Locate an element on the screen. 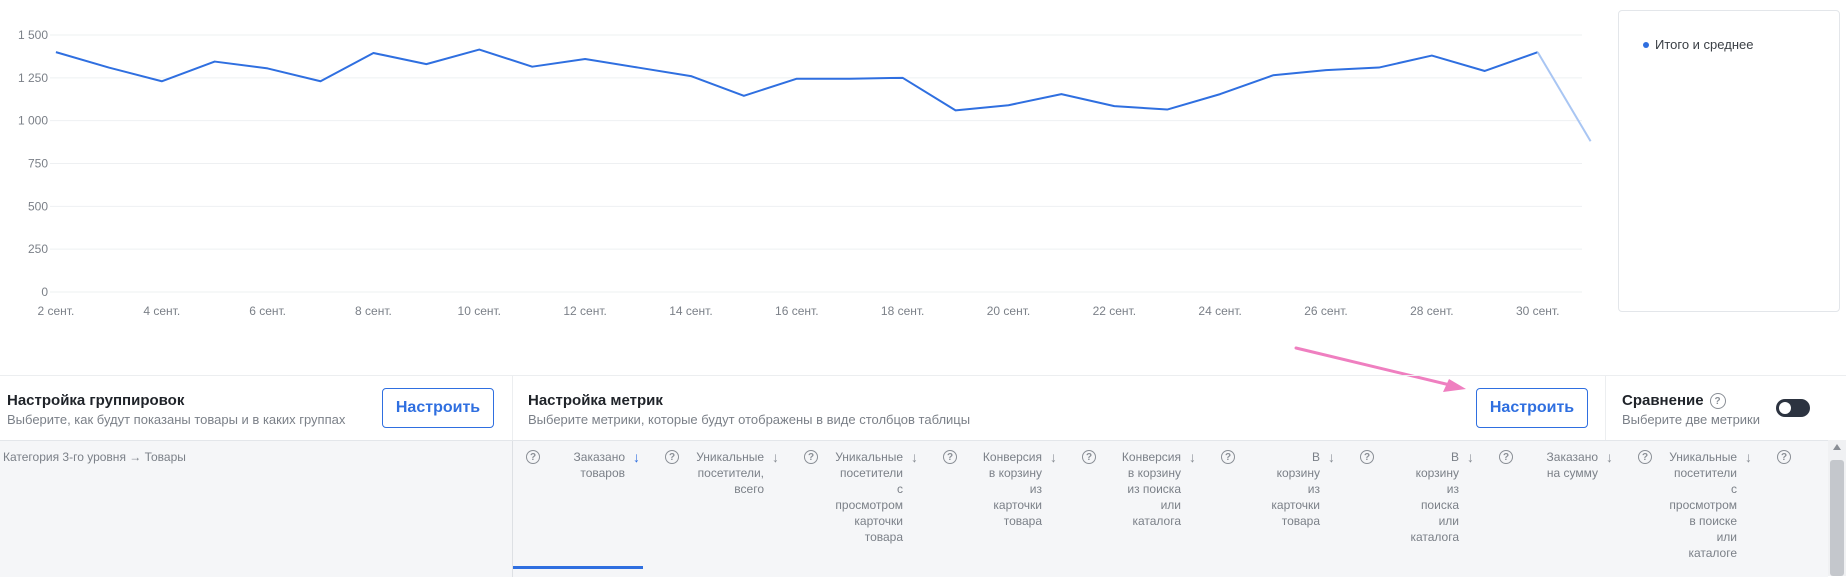 Image resolution: width=1846 pixels, height=577 pixels. x-tick-label: 28 сент. is located at coordinates (1431, 311).